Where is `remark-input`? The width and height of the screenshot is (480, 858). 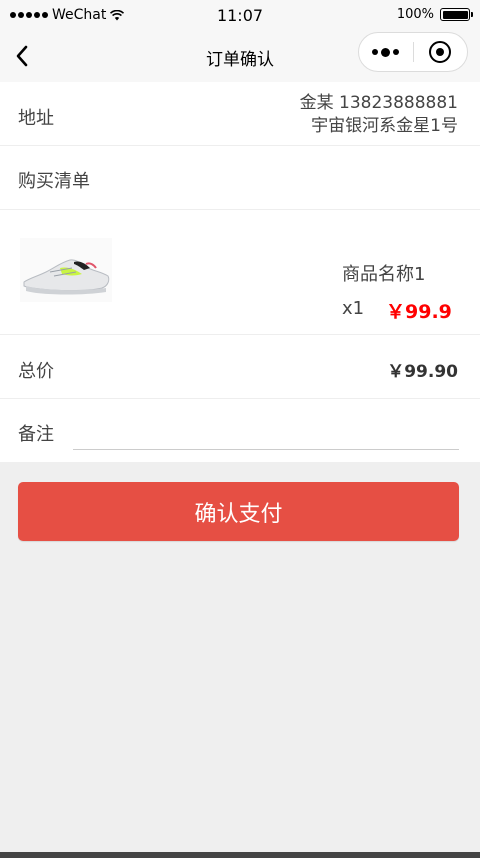 remark-input is located at coordinates (266, 432).